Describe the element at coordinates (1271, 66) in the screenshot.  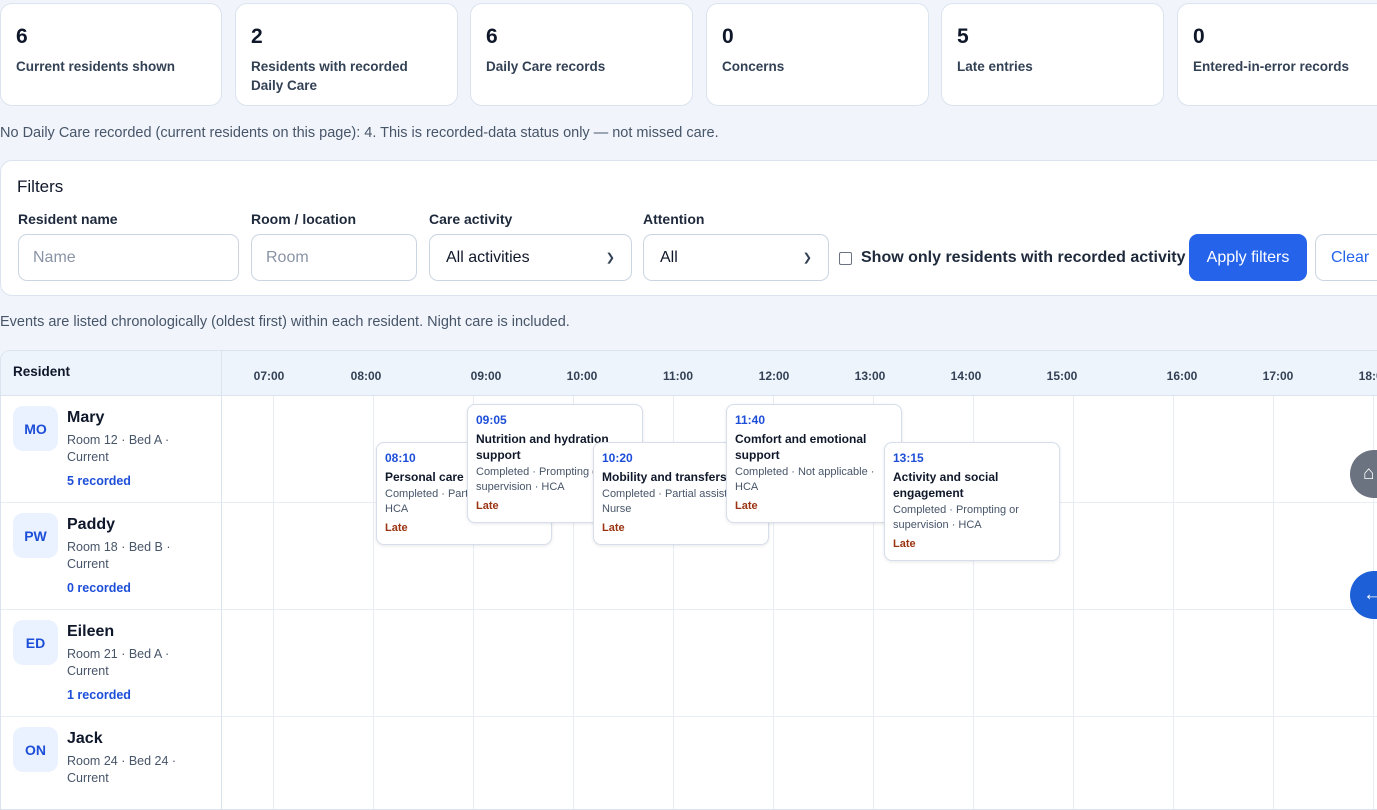
I see `stat-label: Entered-in-error records` at that location.